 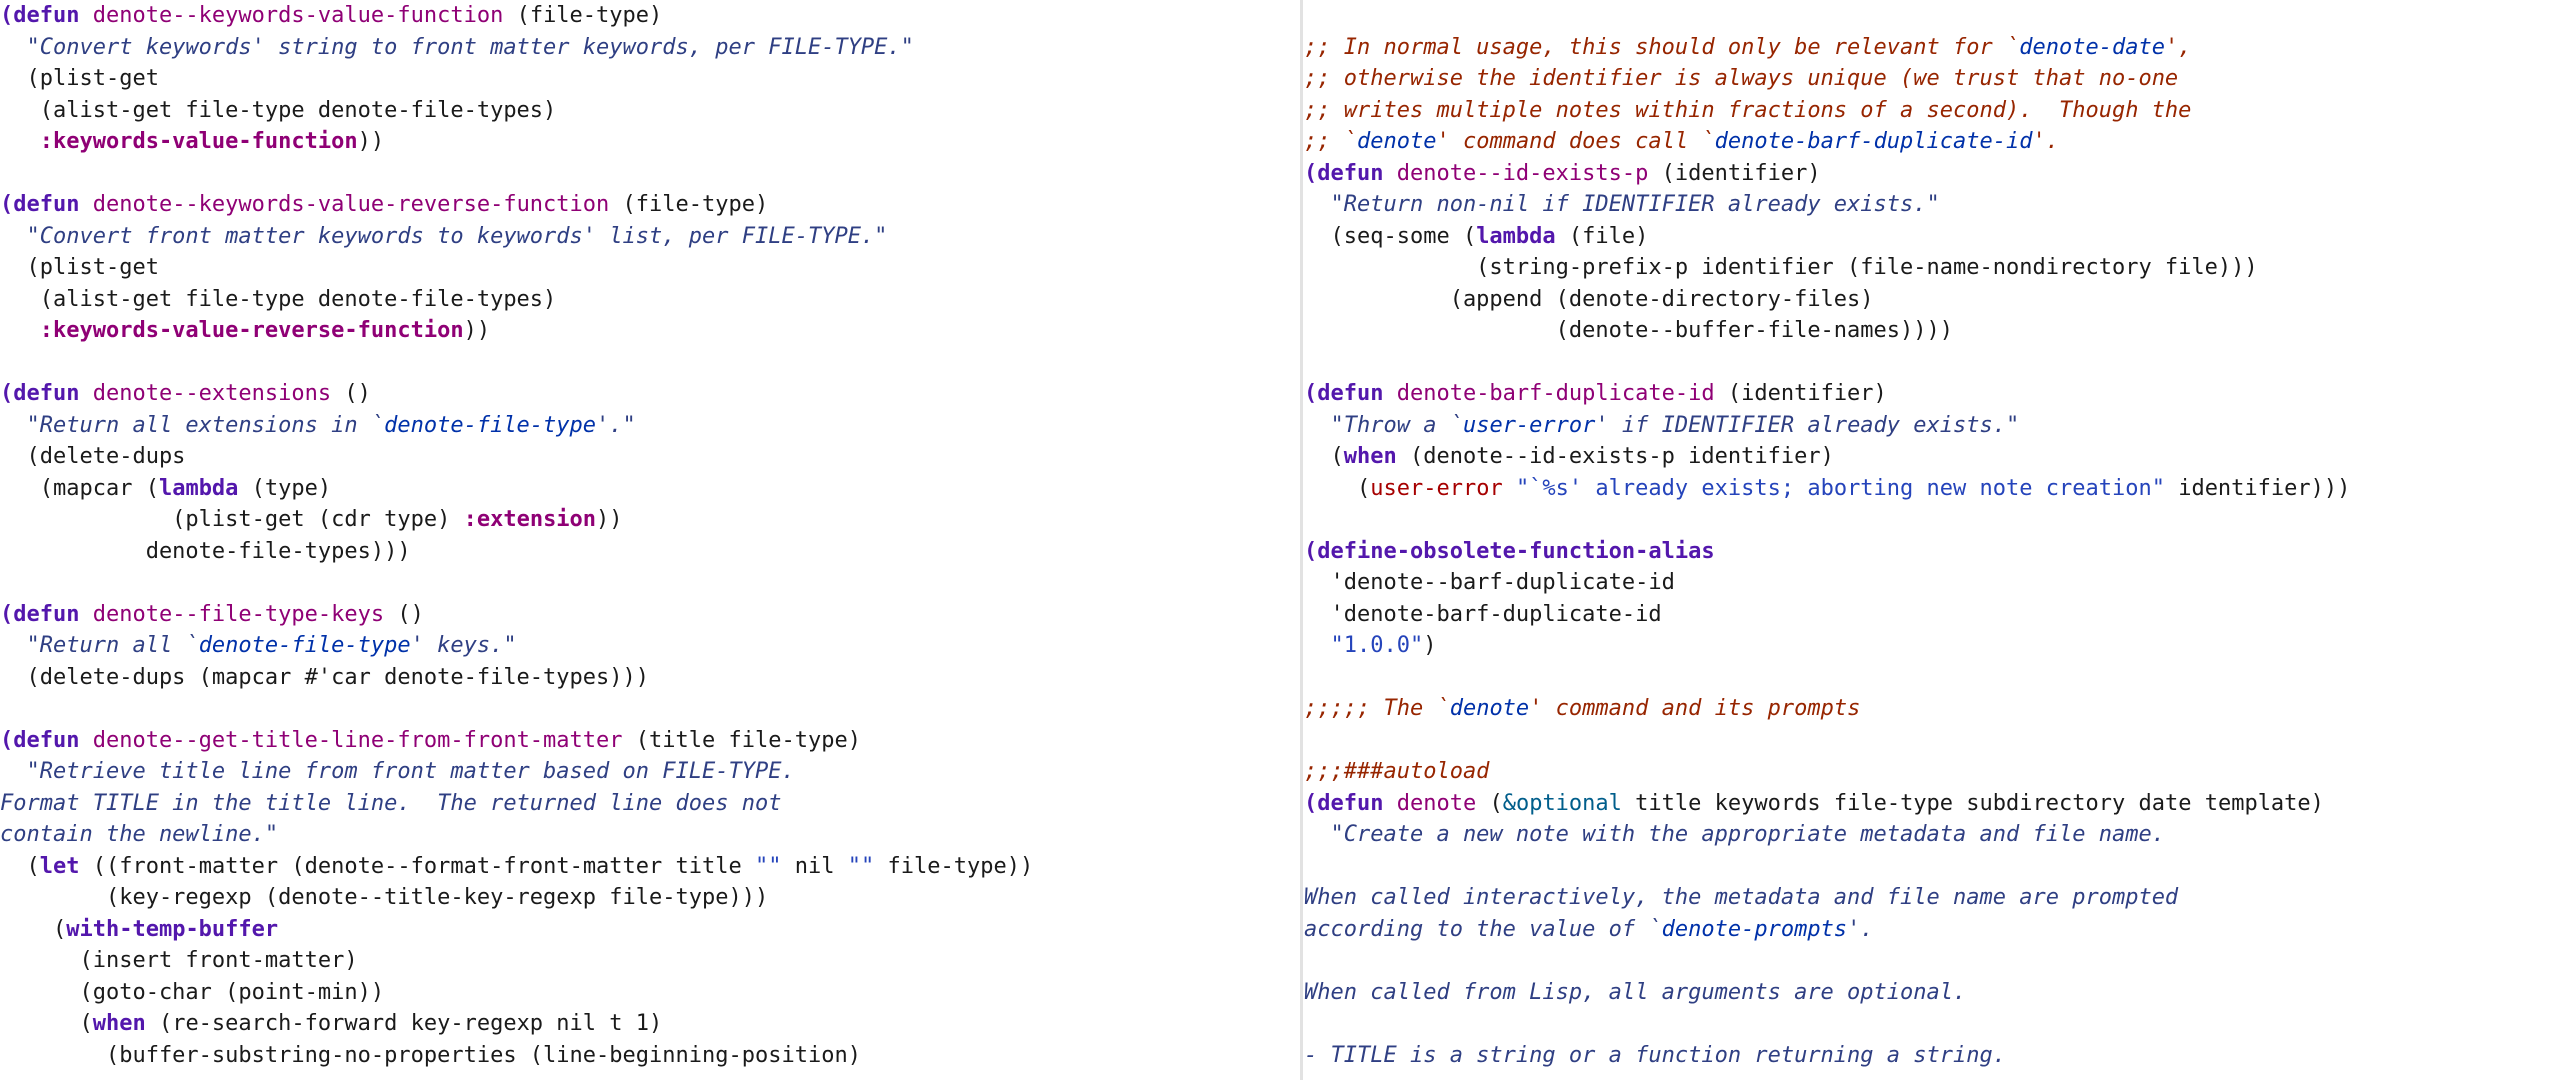 What do you see at coordinates (650, 646) in the screenshot?
I see `code-line: "Return all `denote-file-type' keys."` at bounding box center [650, 646].